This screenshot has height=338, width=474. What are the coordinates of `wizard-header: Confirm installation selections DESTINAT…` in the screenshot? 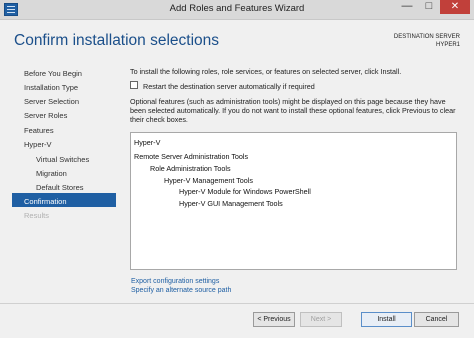 It's located at (237, 42).